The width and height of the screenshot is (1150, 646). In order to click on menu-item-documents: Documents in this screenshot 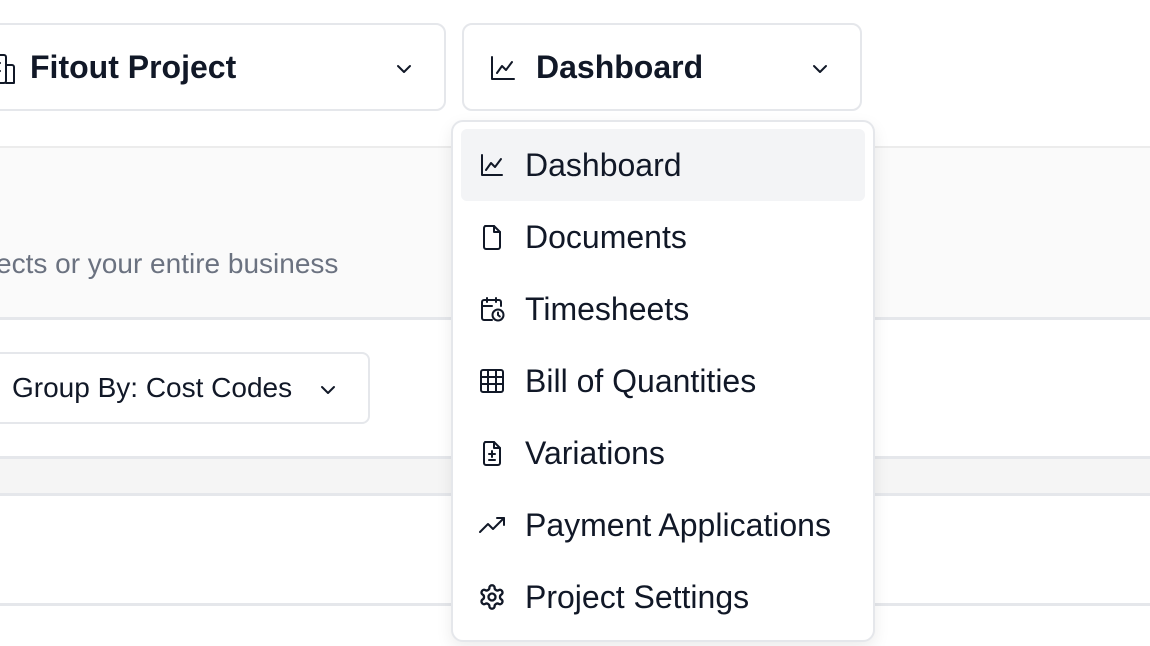, I will do `click(663, 237)`.